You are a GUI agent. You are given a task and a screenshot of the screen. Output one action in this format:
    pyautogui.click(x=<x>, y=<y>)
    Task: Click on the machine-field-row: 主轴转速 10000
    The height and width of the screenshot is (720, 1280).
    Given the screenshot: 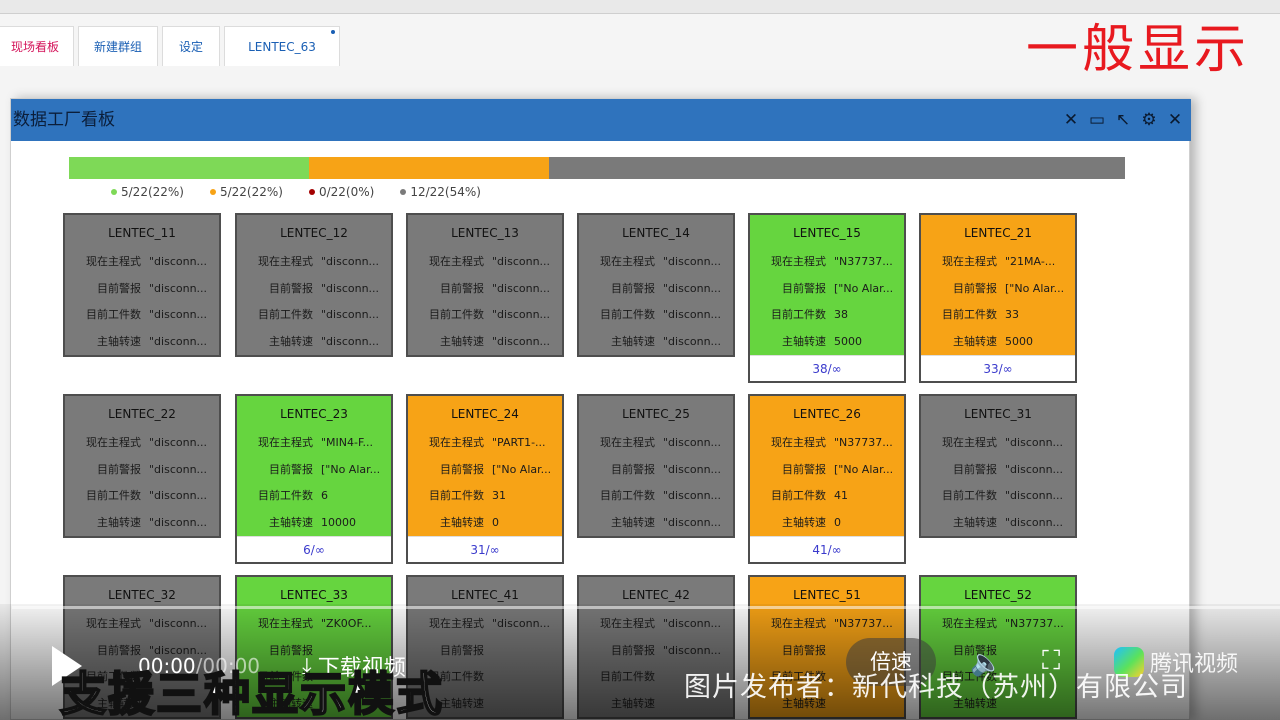 What is the action you would take?
    pyautogui.click(x=314, y=523)
    